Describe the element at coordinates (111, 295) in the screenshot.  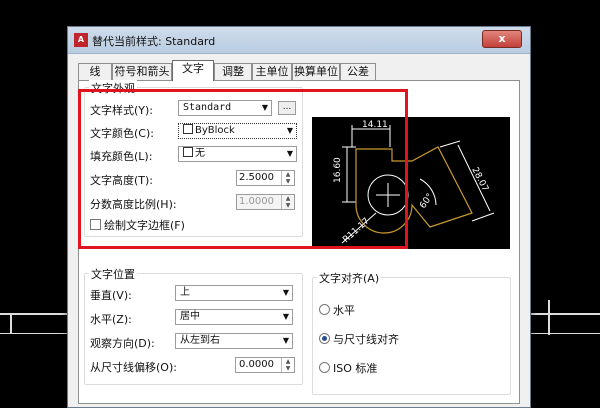
I see `vertical-label: 垂直(V):` at that location.